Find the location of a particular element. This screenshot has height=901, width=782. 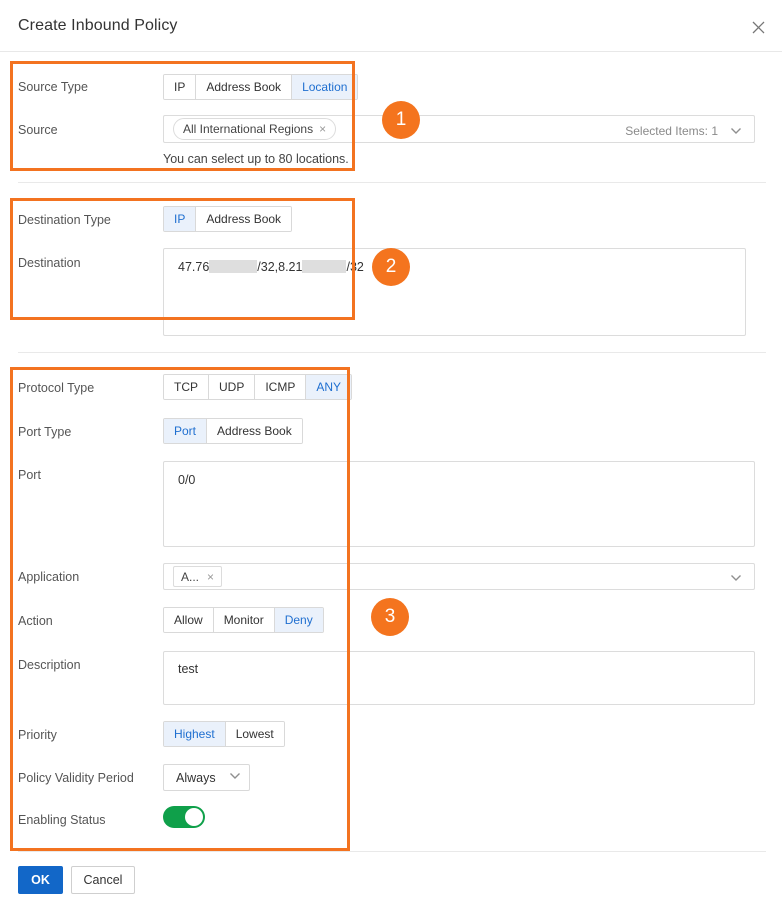

ok-button: OK is located at coordinates (40, 880).